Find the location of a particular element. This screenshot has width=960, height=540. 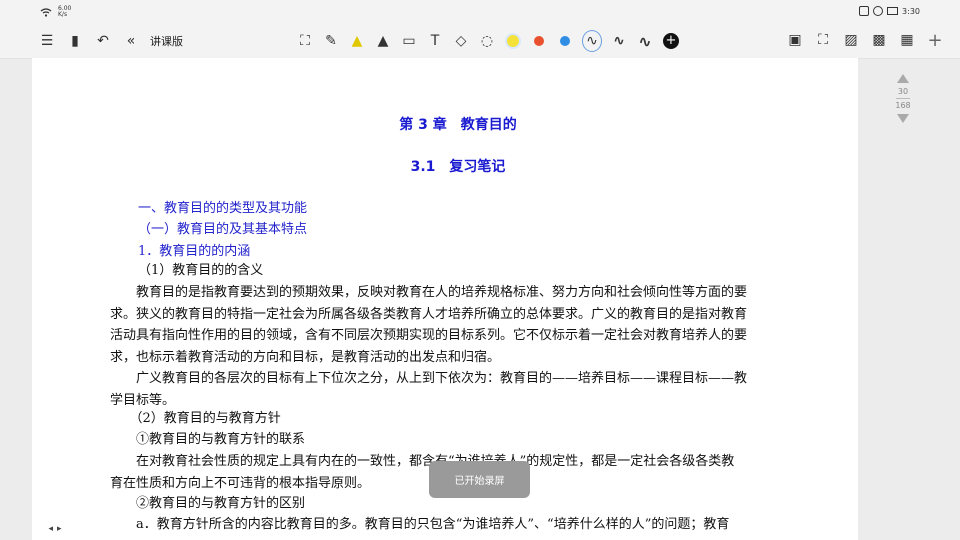

total-pages: 168 is located at coordinates (903, 105).